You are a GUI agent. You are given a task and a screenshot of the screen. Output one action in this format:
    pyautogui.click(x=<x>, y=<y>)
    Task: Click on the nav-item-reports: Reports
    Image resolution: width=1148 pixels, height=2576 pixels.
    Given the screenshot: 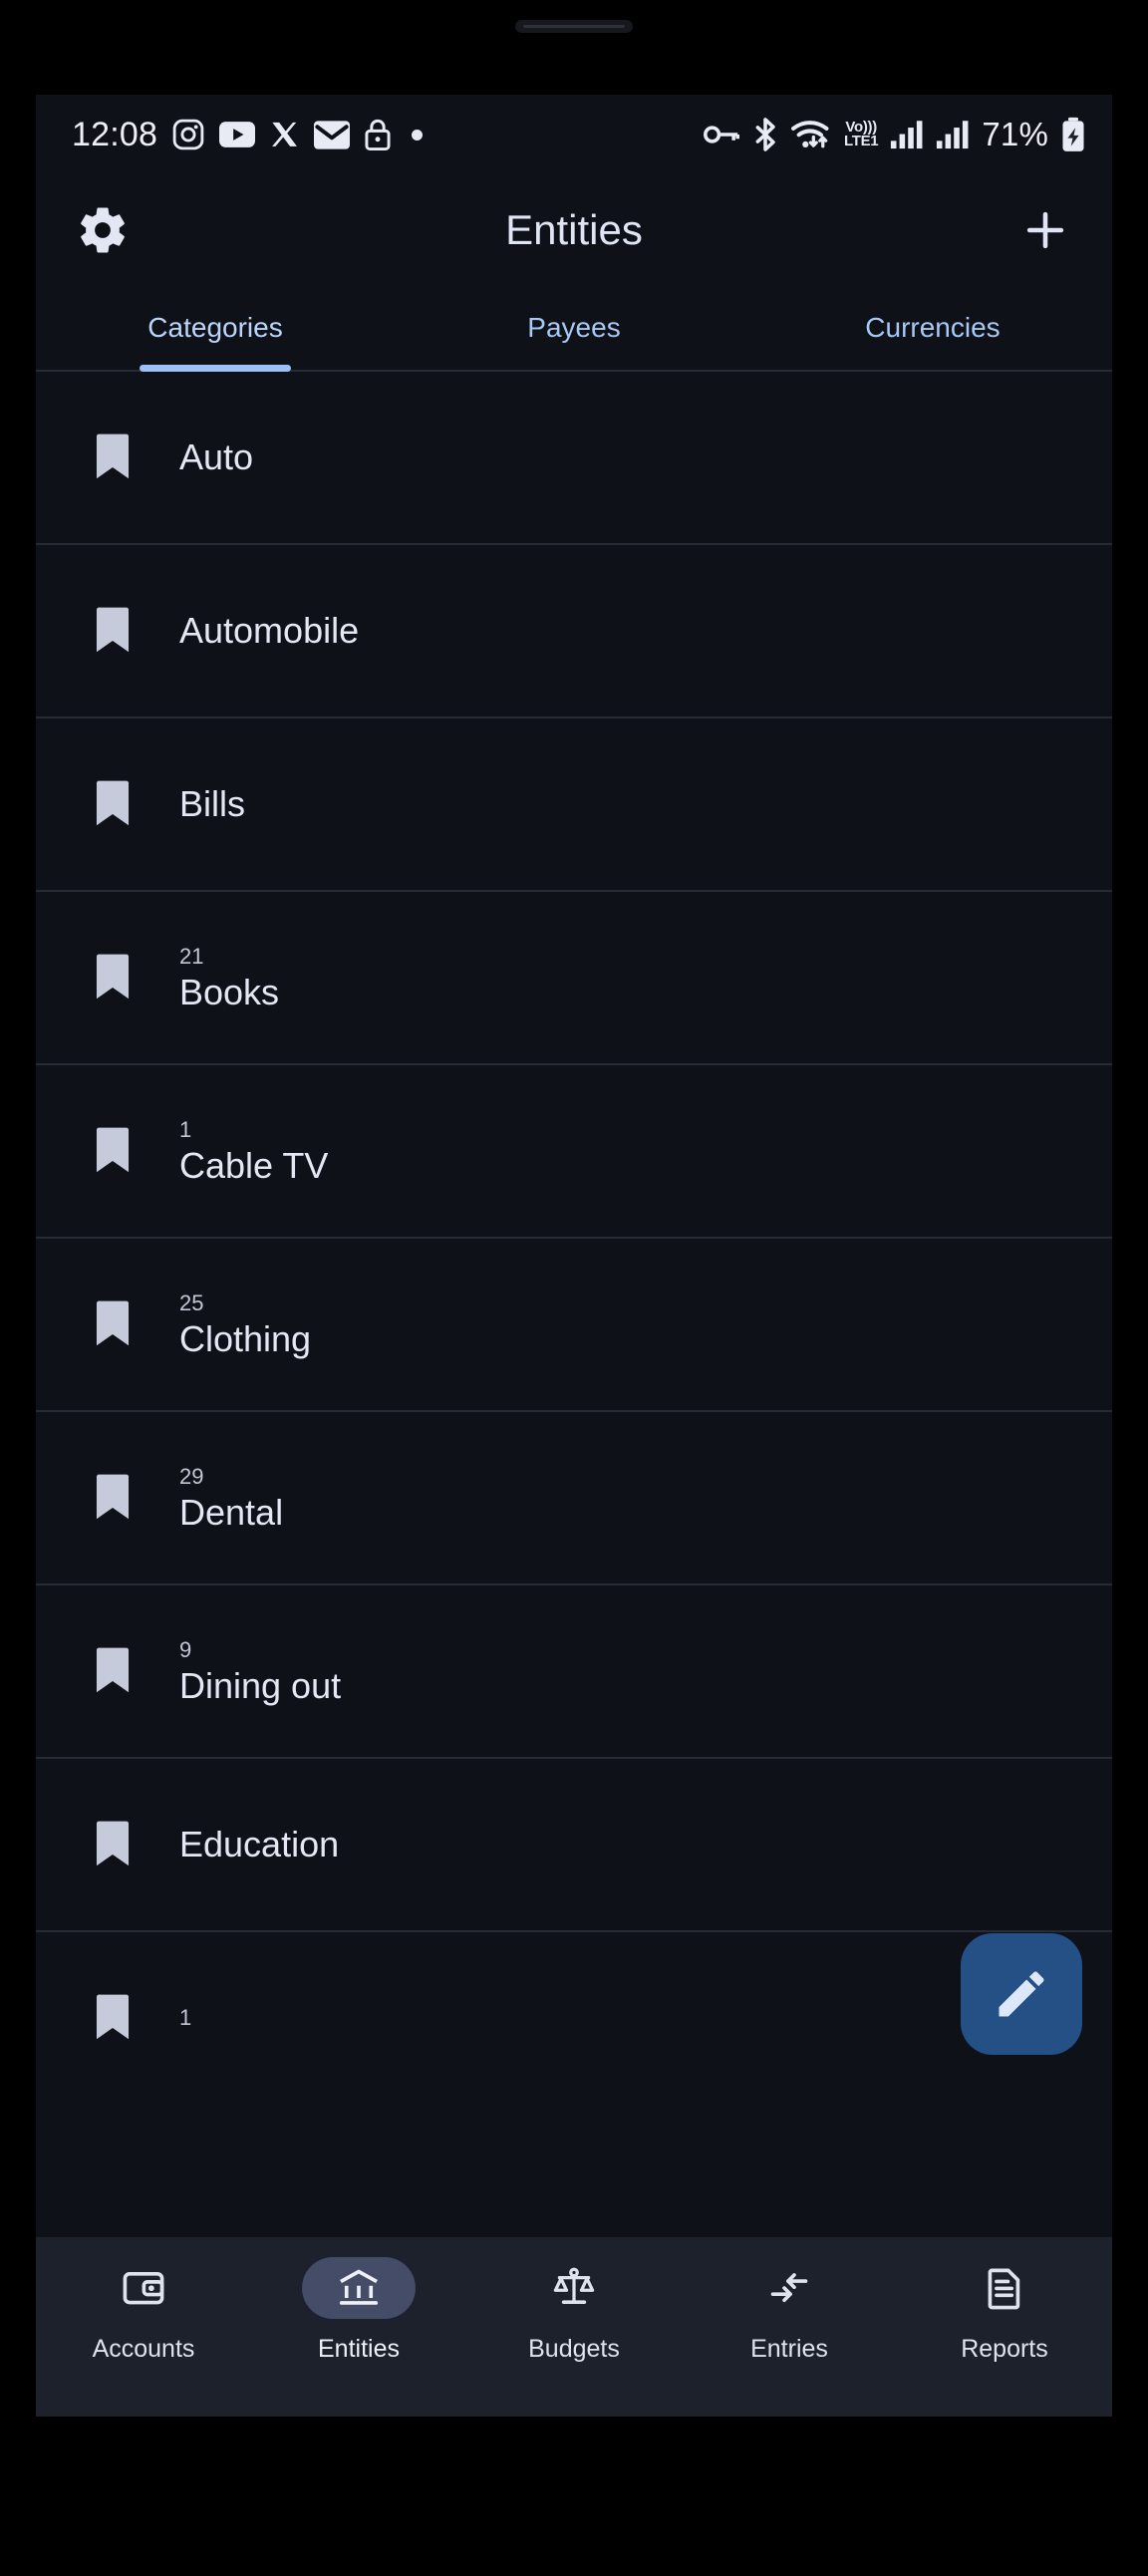 What is the action you would take?
    pyautogui.click(x=1004, y=2310)
    